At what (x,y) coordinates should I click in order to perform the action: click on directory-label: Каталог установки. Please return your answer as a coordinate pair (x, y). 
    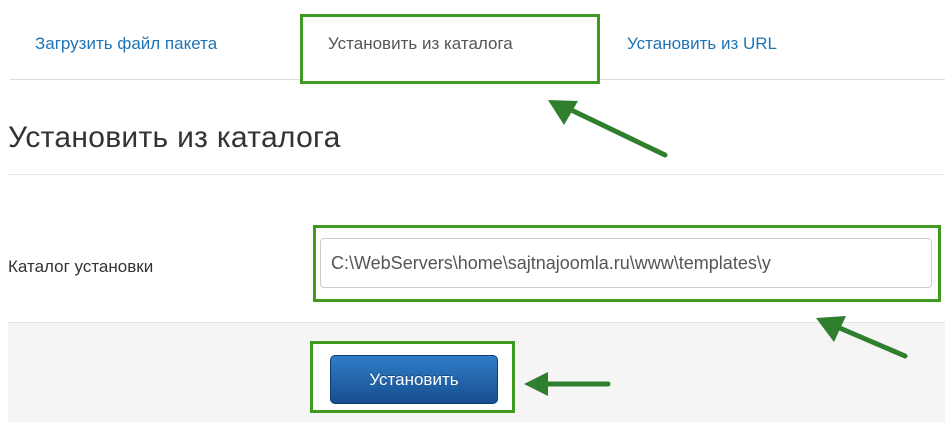
    Looking at the image, I should click on (81, 266).